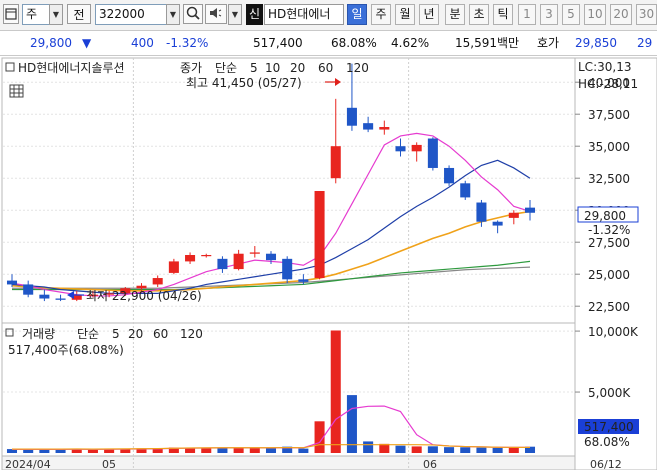 The height and width of the screenshot is (470, 657). I want to click on period-tab-minute: 분, so click(455, 14).